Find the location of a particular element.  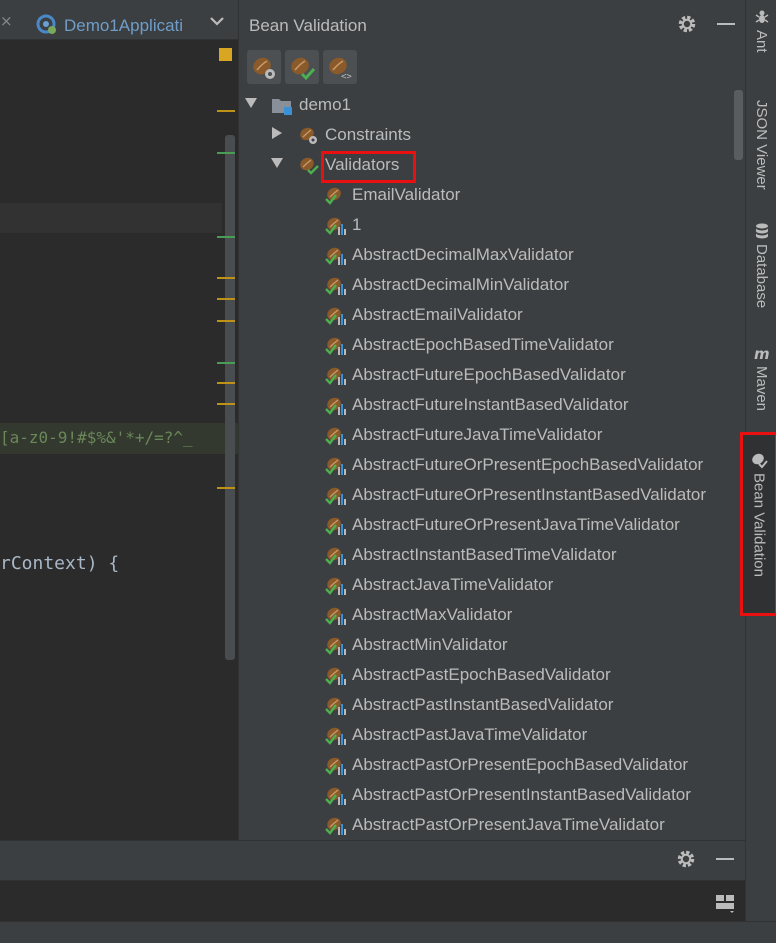

validator-item: AbstractFutureInstantBasedValidator is located at coordinates (476, 405).